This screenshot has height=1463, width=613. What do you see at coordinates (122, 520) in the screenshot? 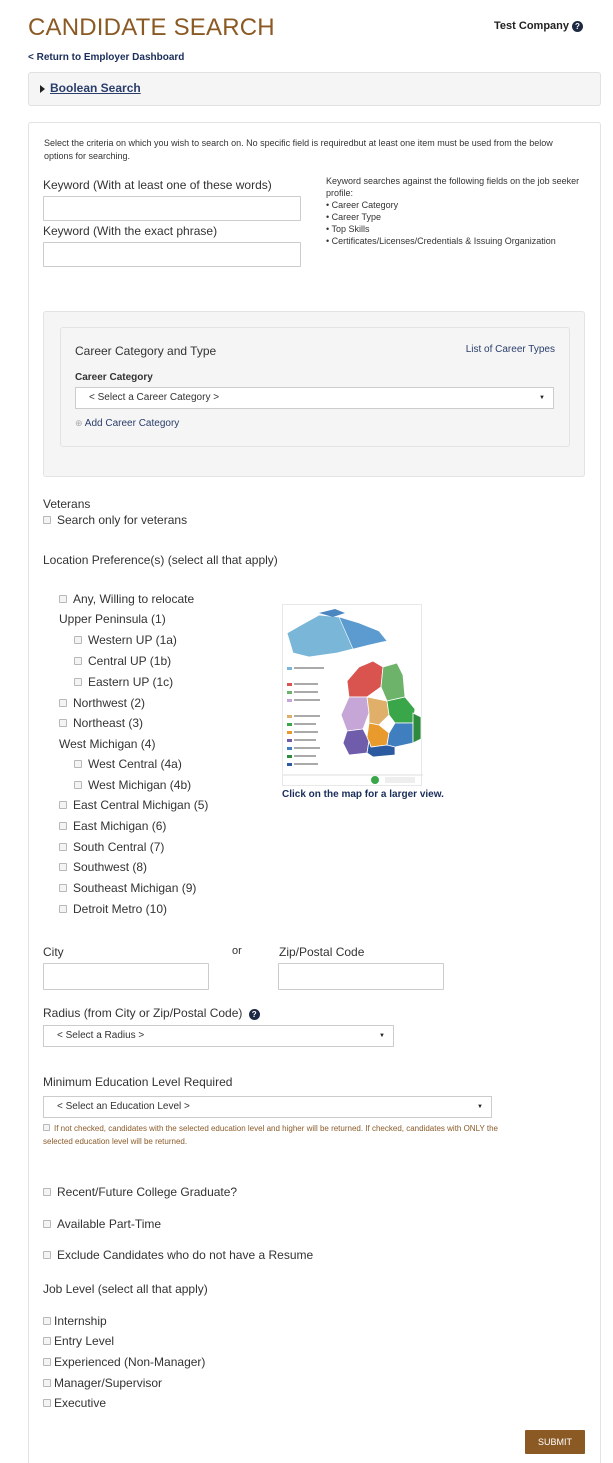
I see `veterans-option-label: Search only for veterans` at bounding box center [122, 520].